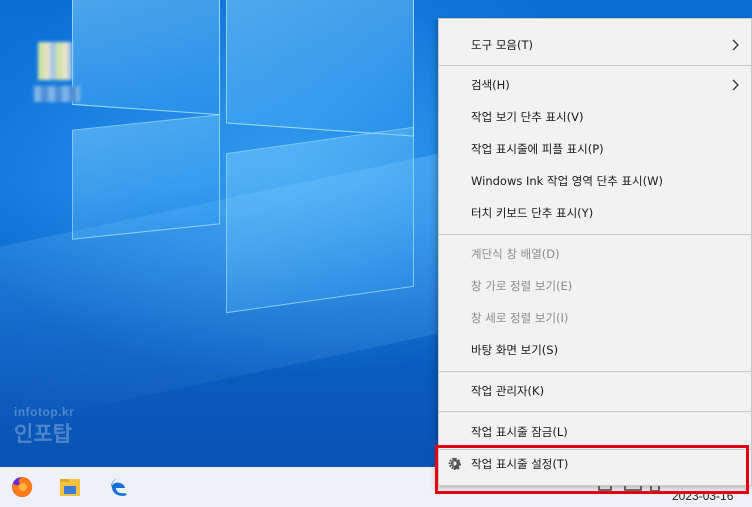 This screenshot has height=507, width=752. I want to click on menu-item-label: 창 가로 정렬 보기(E), so click(522, 286).